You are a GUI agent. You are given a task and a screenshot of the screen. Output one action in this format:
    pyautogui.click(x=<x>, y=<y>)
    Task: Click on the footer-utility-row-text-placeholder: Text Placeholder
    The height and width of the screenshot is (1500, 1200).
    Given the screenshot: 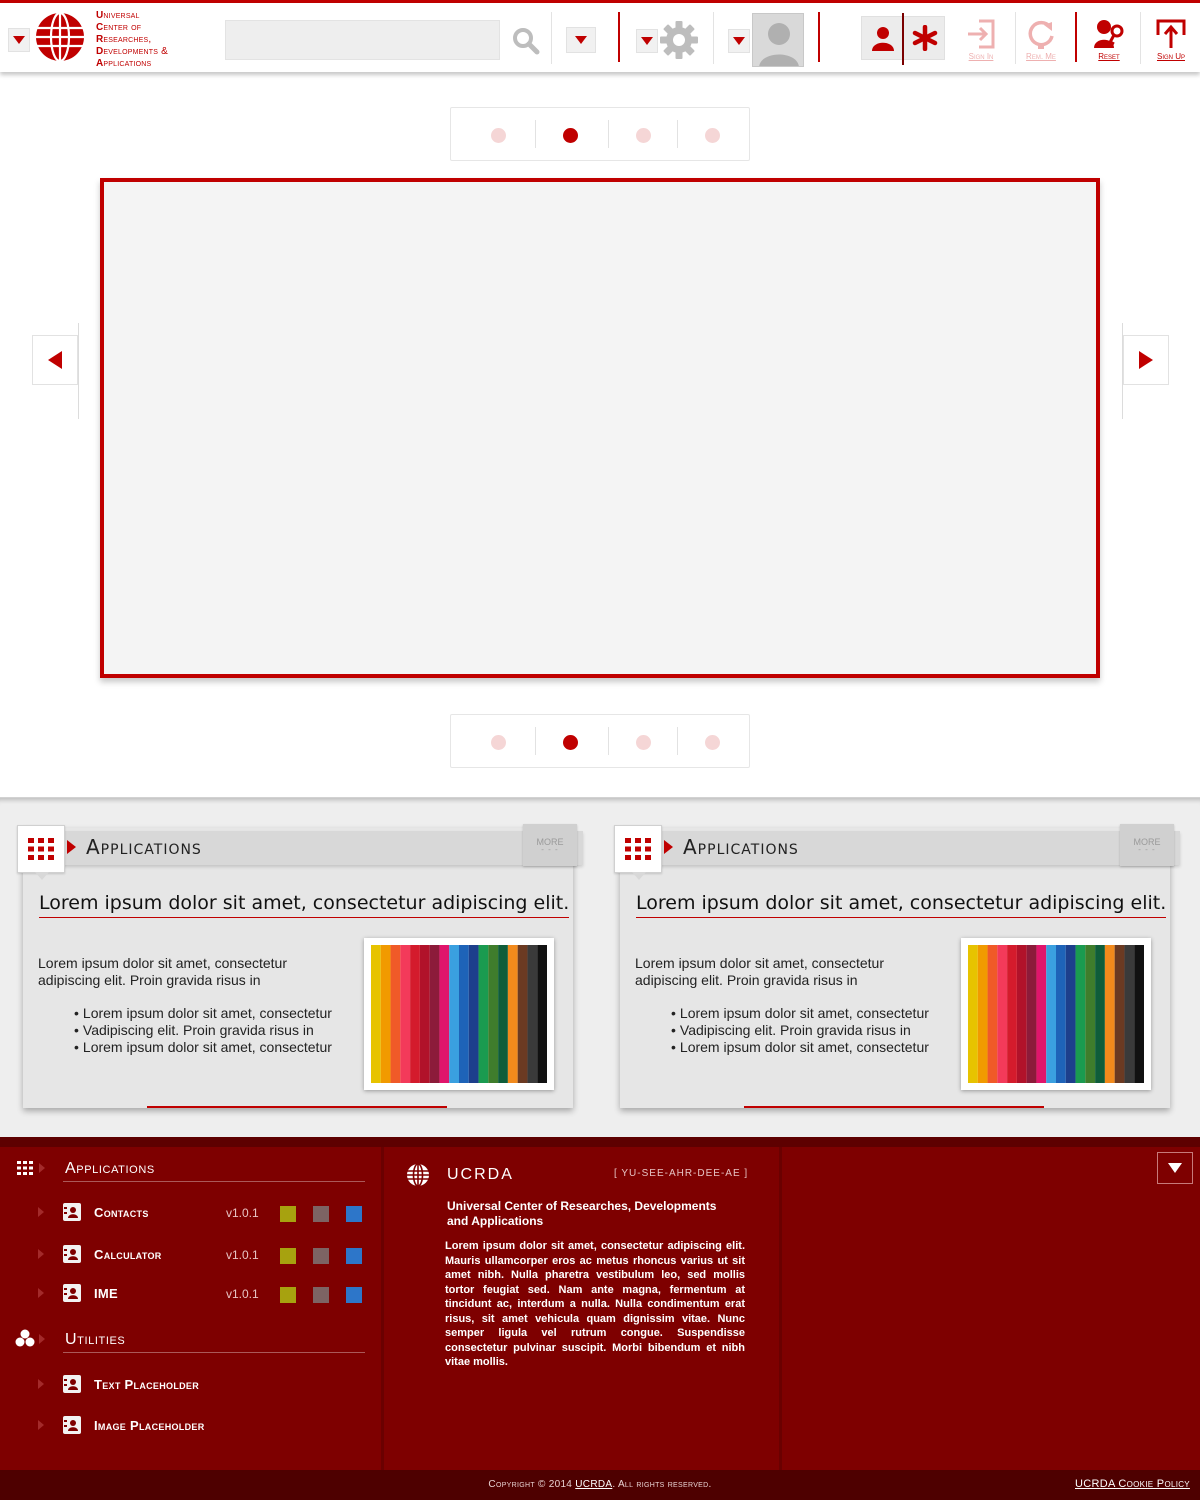 What is the action you would take?
    pyautogui.click(x=190, y=1388)
    